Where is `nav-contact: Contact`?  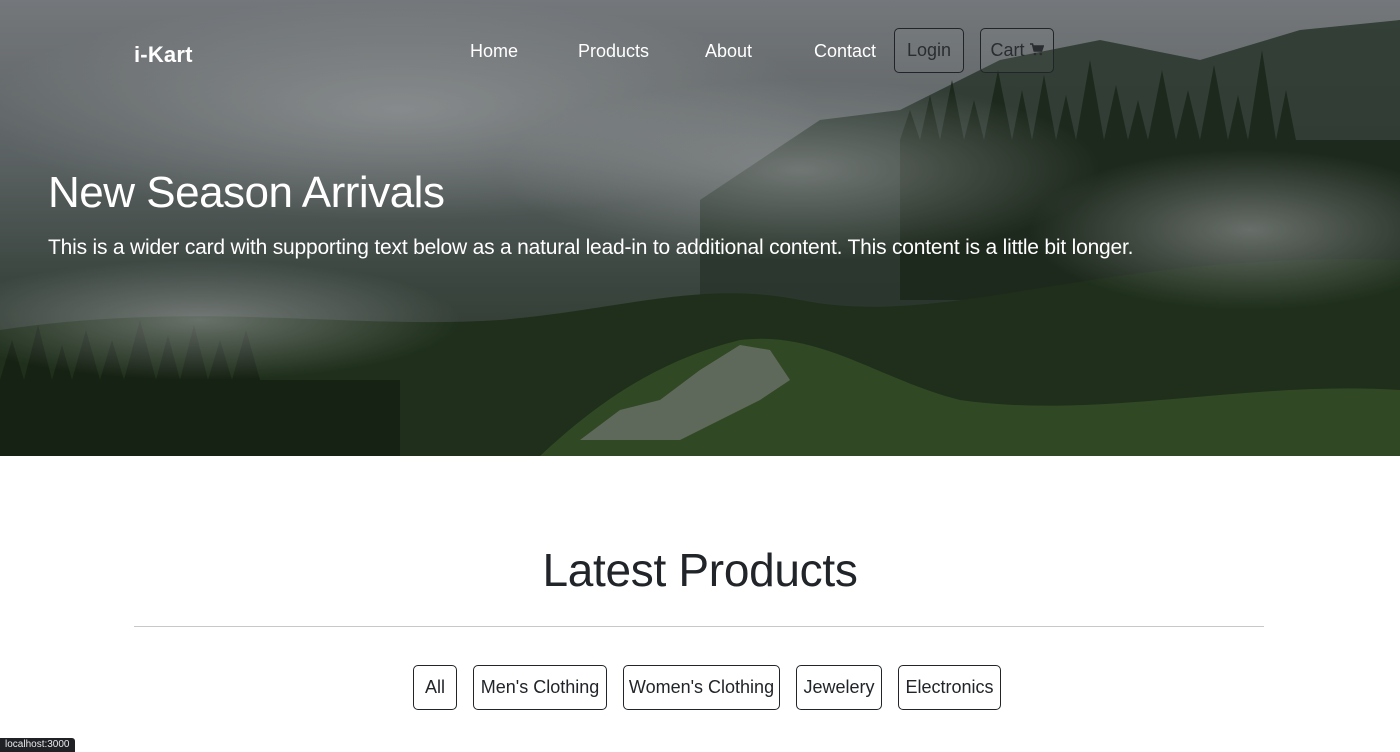 nav-contact: Contact is located at coordinates (845, 51).